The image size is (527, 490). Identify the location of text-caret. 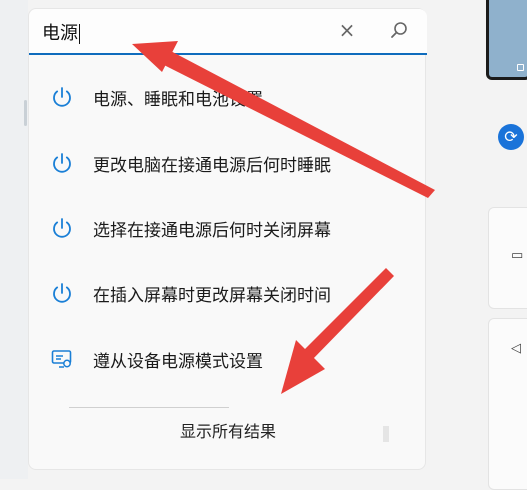
(79, 34).